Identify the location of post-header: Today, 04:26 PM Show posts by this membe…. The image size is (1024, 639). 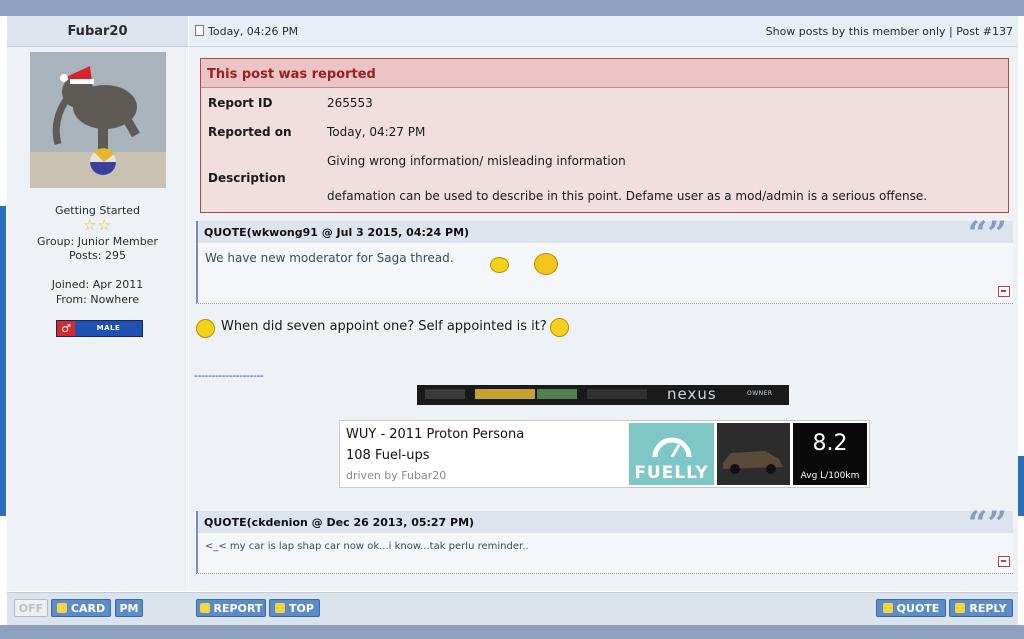
(603, 31).